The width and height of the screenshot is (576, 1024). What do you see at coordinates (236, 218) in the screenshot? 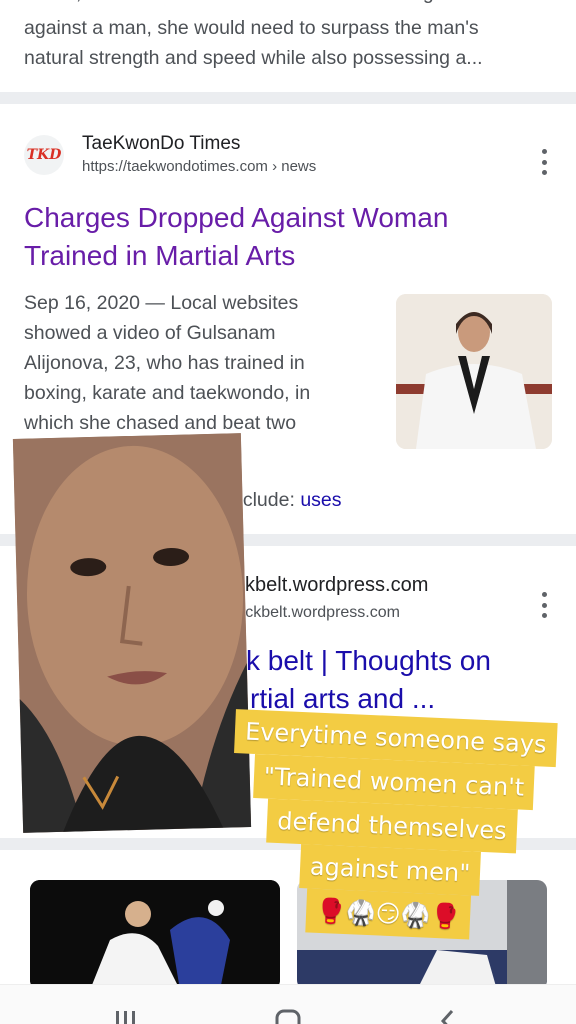
I see `result-title-line1: Charges Dropped Against Woman` at bounding box center [236, 218].